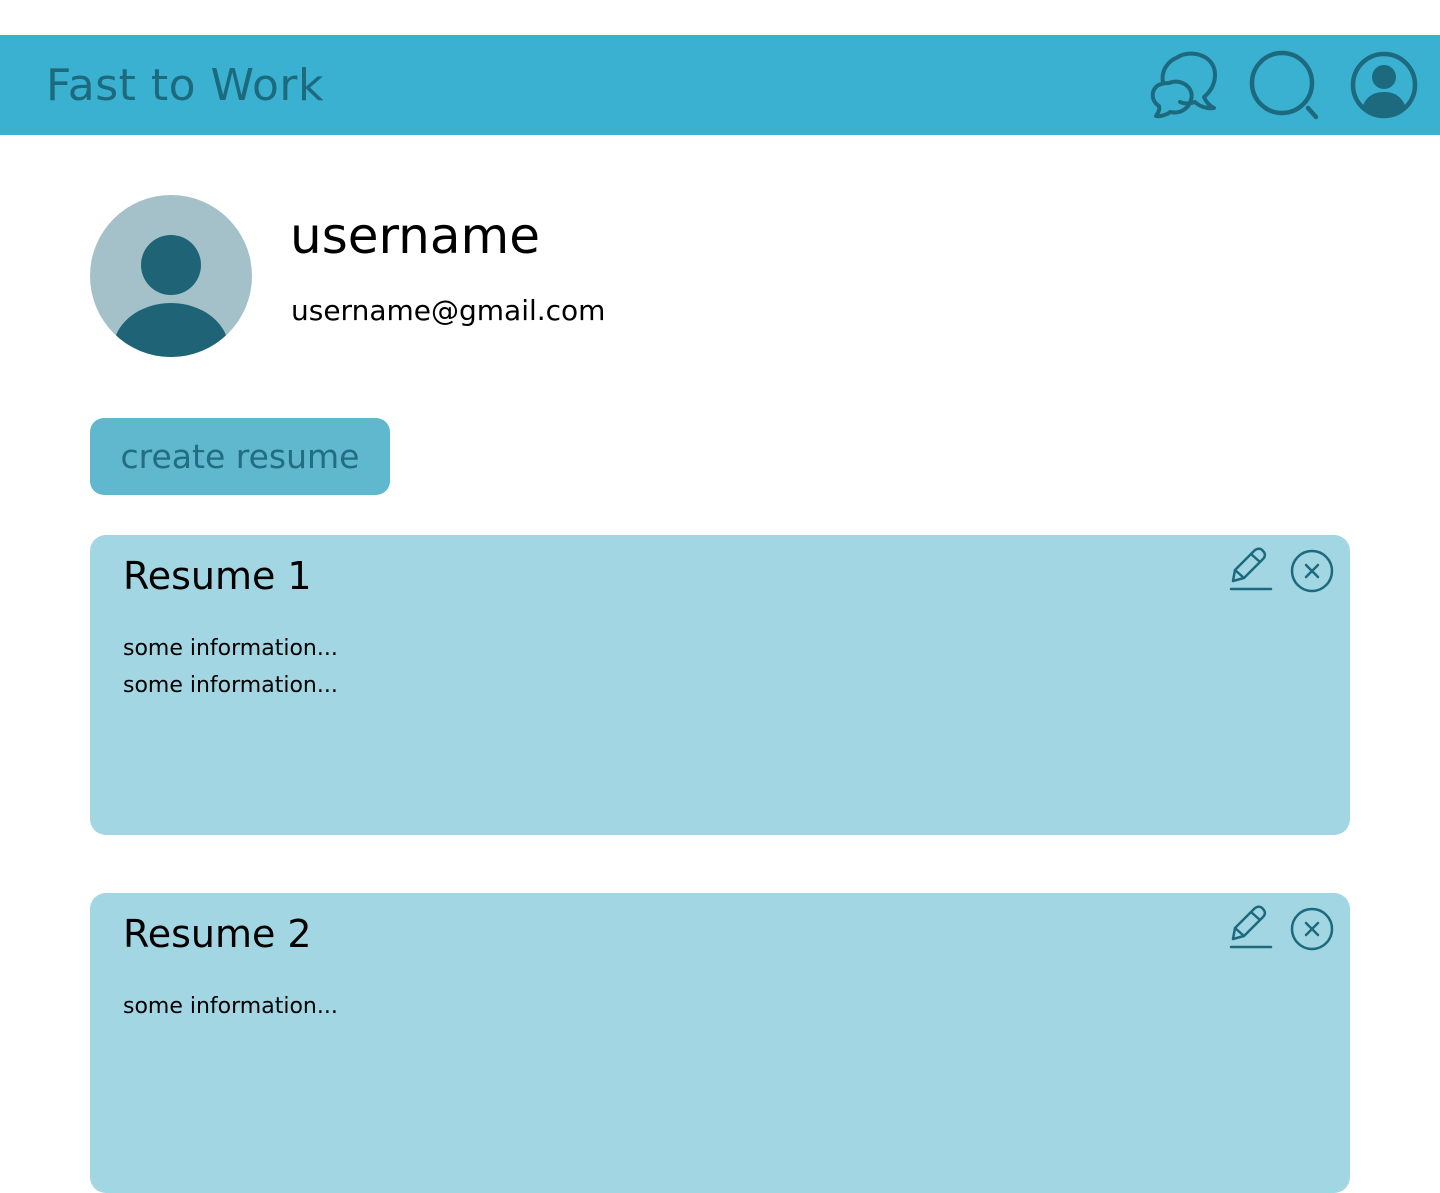 The image size is (1440, 1193). Describe the element at coordinates (1384, 85) in the screenshot. I see `profile-icon` at that location.